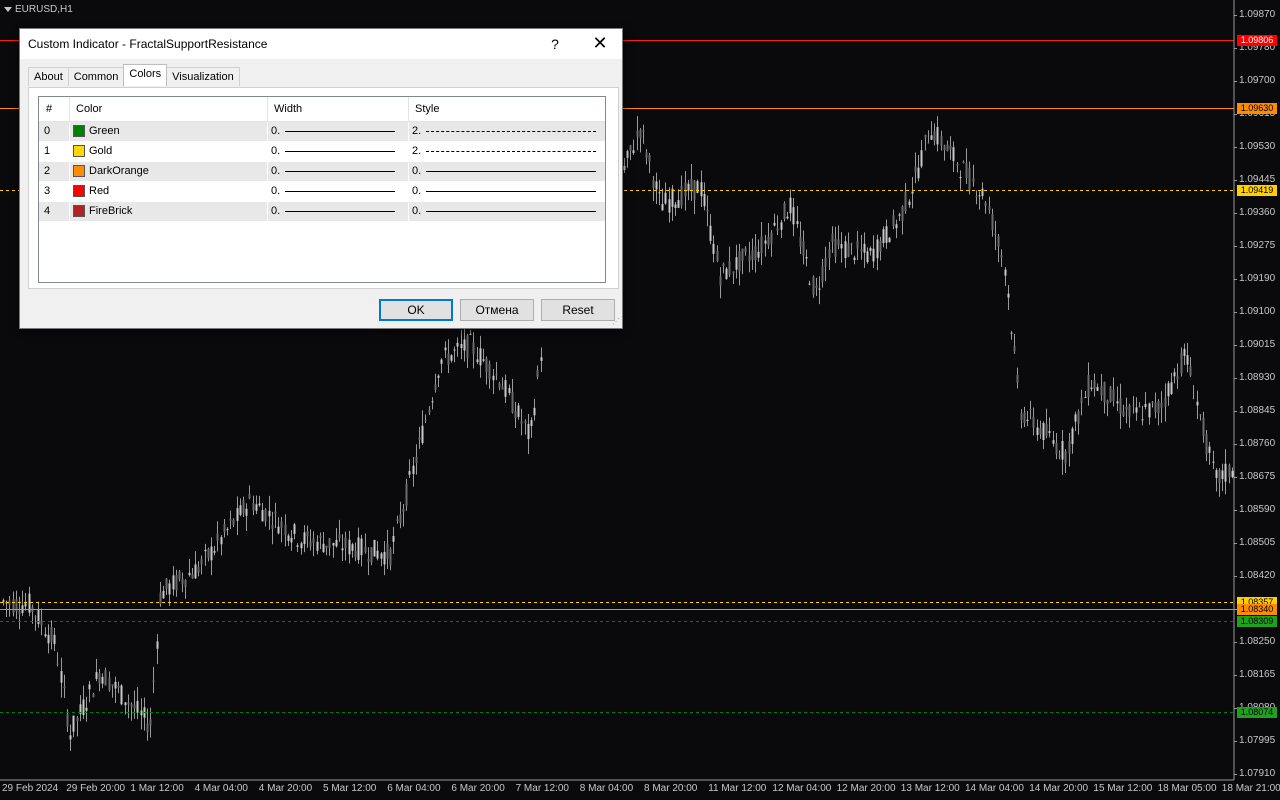 The width and height of the screenshot is (1280, 800). Describe the element at coordinates (416, 310) in the screenshot. I see `ok-button: OK` at that location.